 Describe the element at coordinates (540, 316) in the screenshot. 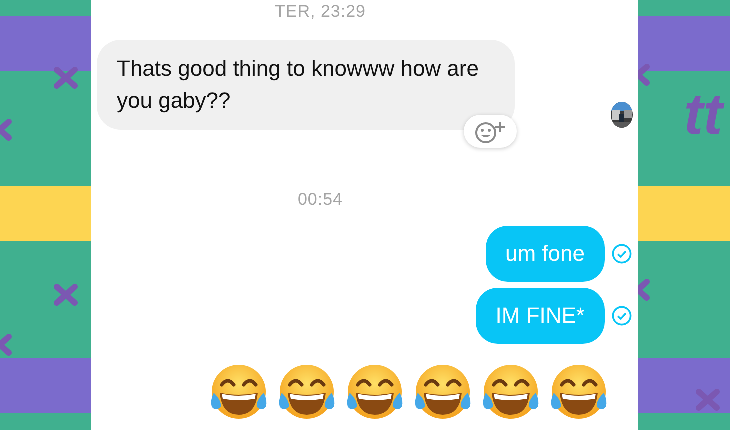

I see `message-bubble: IM FINE*` at that location.